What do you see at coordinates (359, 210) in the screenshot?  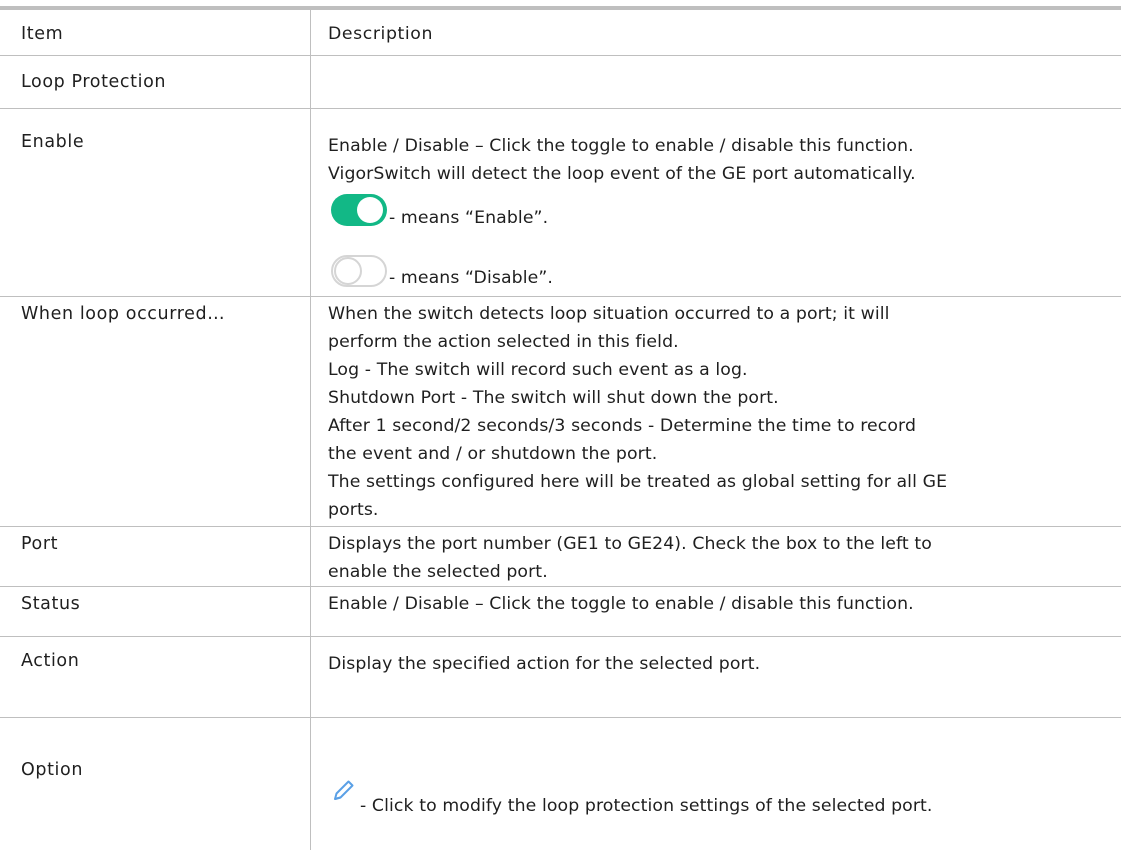 I see `toggle-on-icon` at bounding box center [359, 210].